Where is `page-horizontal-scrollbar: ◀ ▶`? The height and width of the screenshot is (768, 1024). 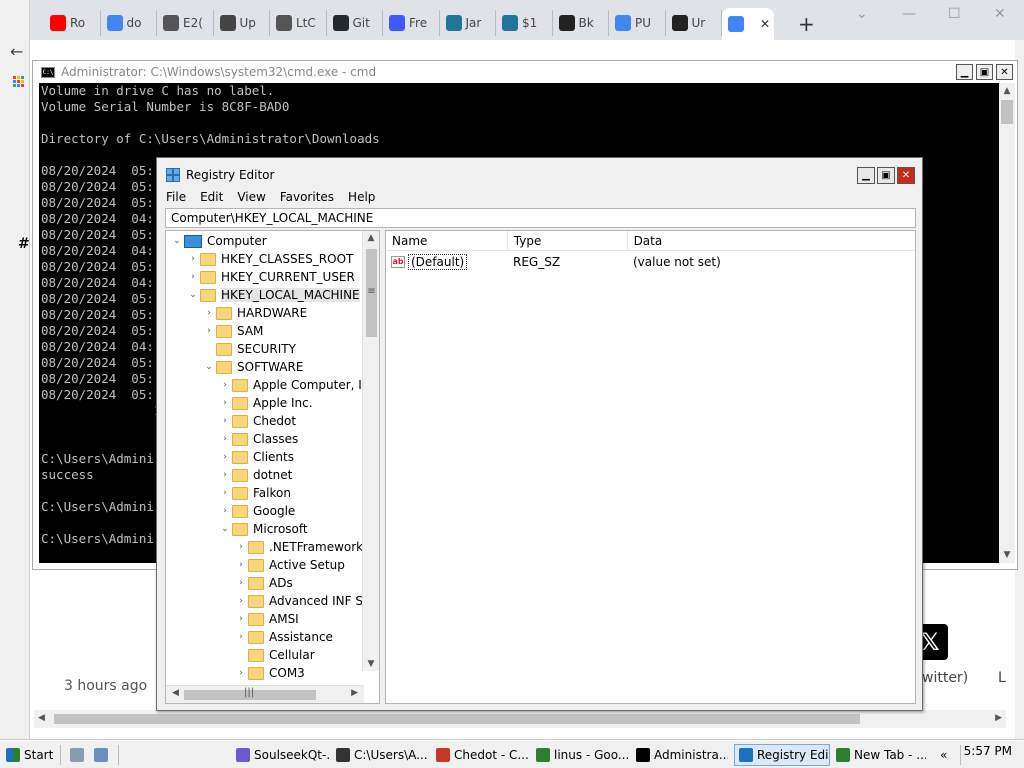 page-horizontal-scrollbar: ◀ ▶ is located at coordinates (520, 719).